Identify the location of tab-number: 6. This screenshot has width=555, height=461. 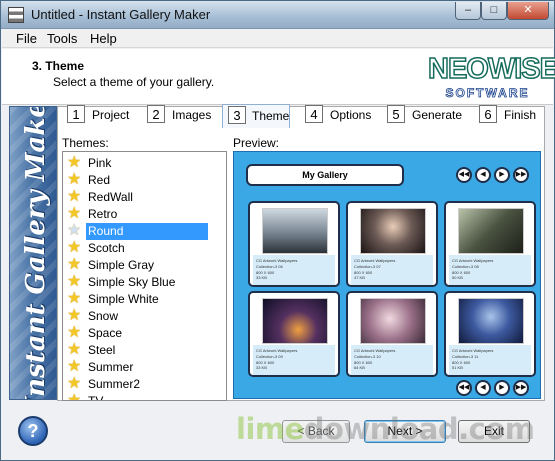
(488, 114).